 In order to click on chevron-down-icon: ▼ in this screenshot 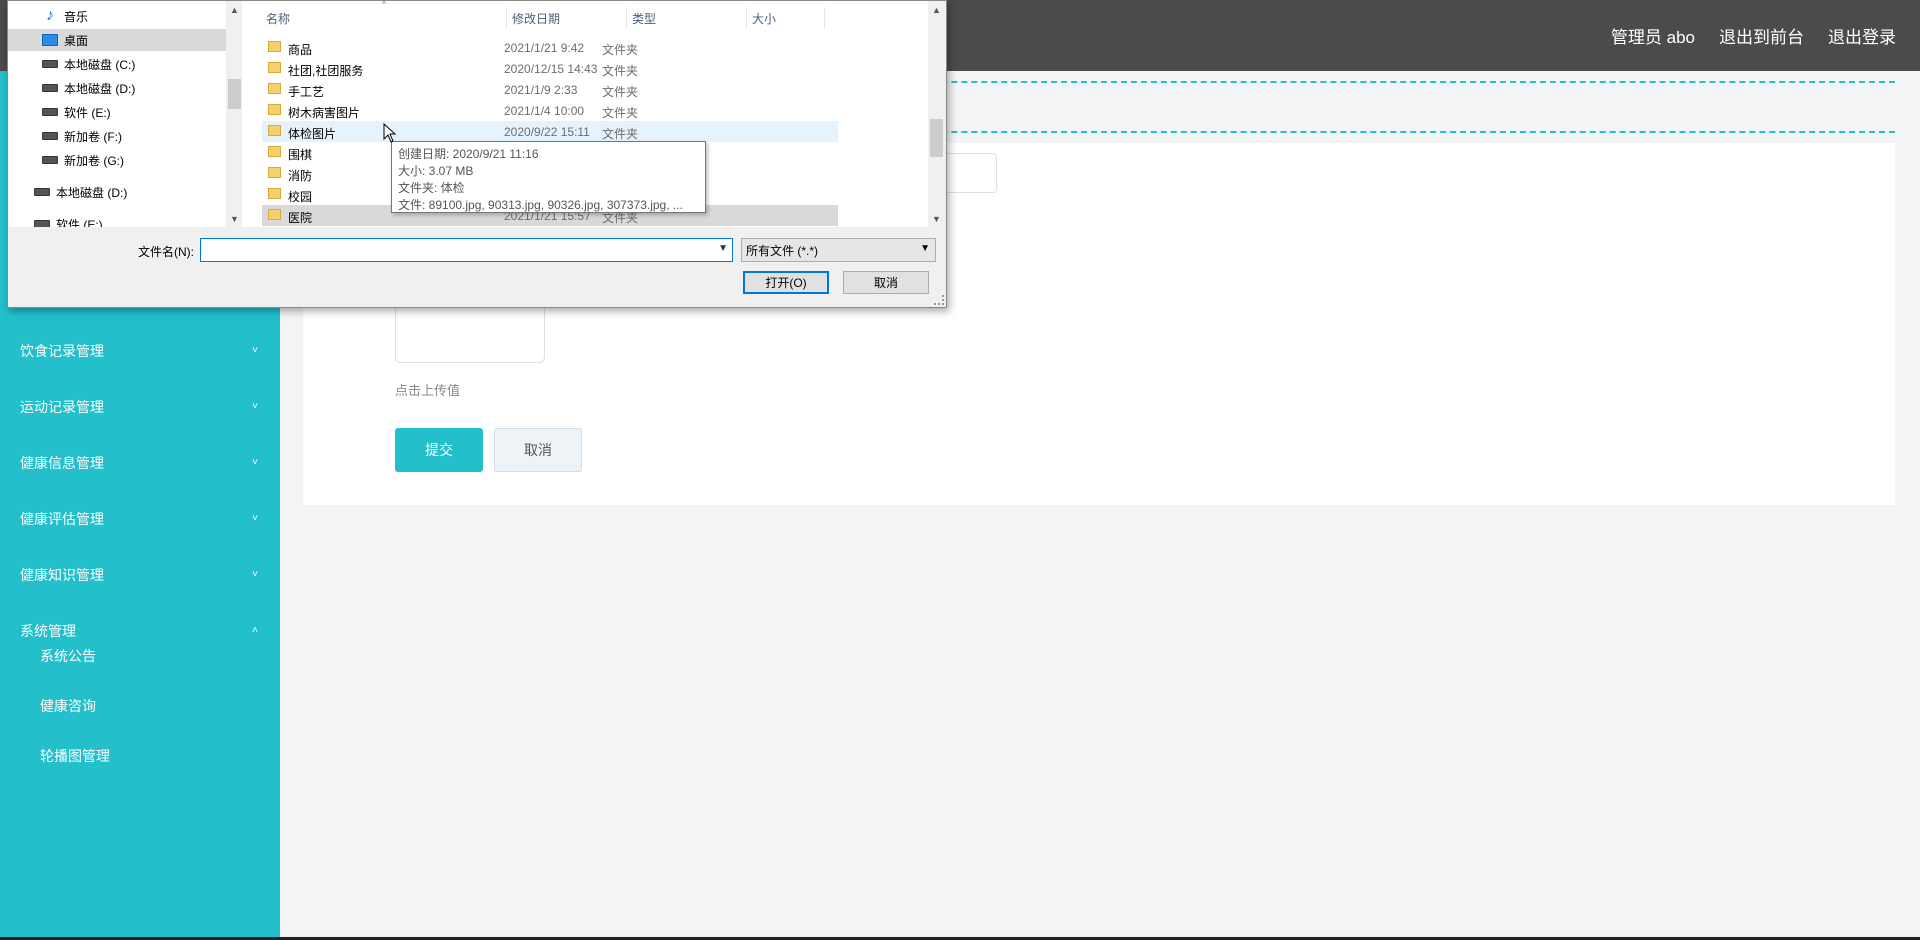, I will do `click(723, 248)`.